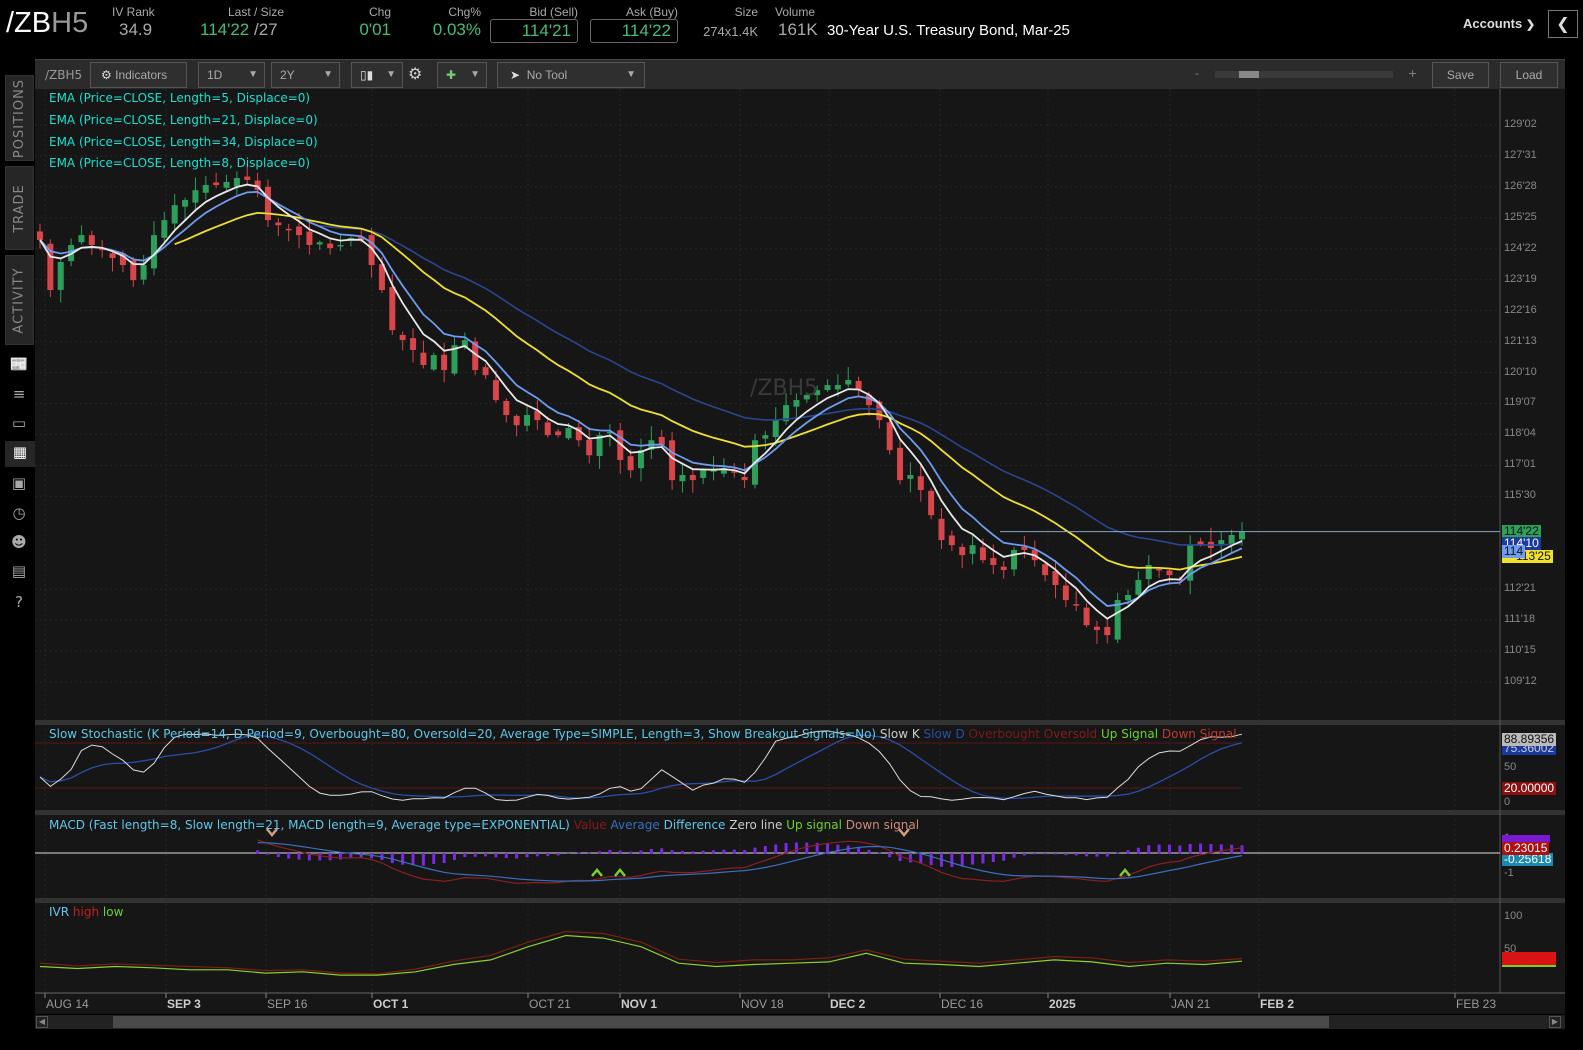 This screenshot has height=1050, width=1583. What do you see at coordinates (1526, 848) in the screenshot?
I see `macd-value-tag: 0.23015` at bounding box center [1526, 848].